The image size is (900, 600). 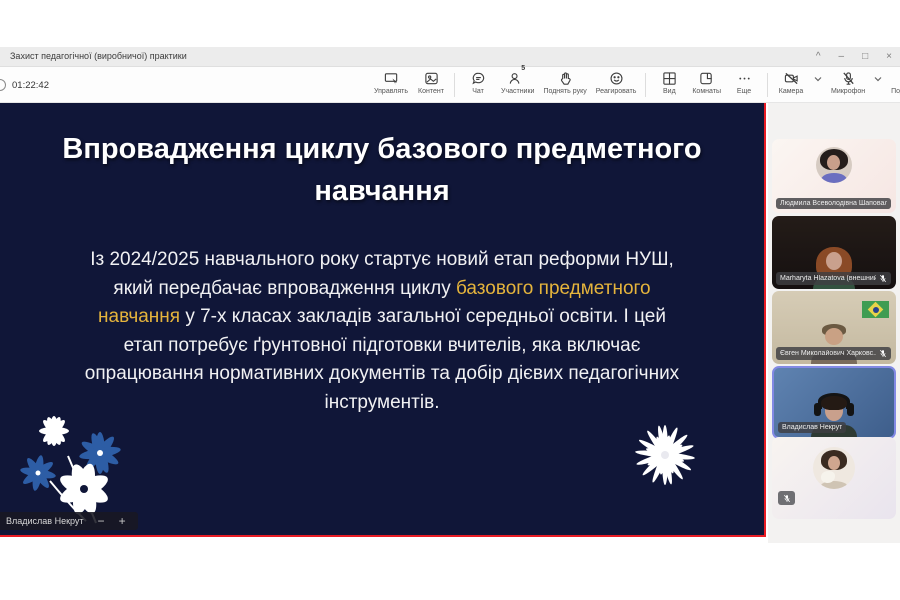 I want to click on manage-button: Управлять, so click(x=391, y=83).